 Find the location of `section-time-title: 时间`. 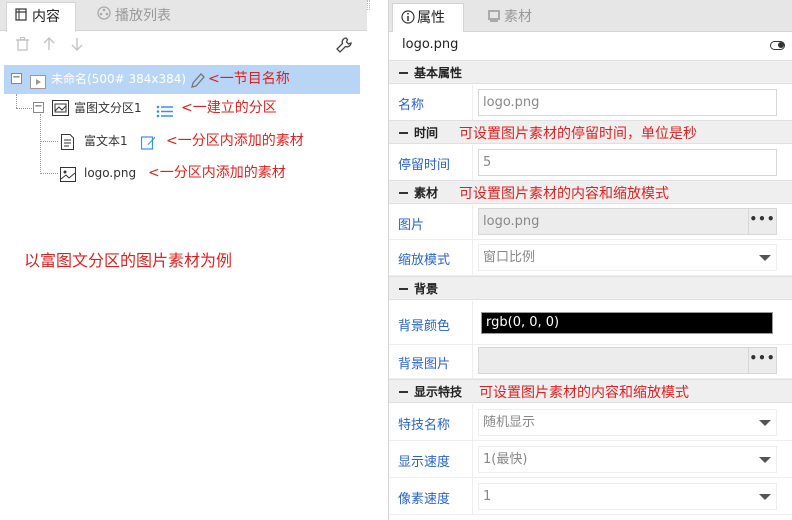

section-time-title: 时间 is located at coordinates (426, 133).